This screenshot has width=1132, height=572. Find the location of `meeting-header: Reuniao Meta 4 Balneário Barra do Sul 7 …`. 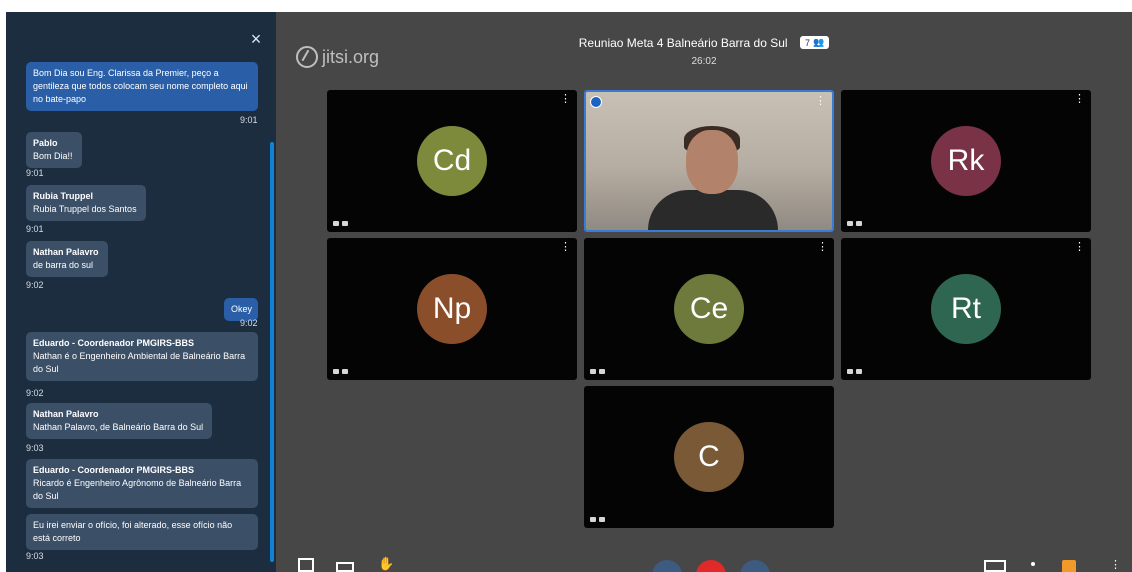

meeting-header: Reuniao Meta 4 Balneário Barra do Sul 7 … is located at coordinates (704, 50).